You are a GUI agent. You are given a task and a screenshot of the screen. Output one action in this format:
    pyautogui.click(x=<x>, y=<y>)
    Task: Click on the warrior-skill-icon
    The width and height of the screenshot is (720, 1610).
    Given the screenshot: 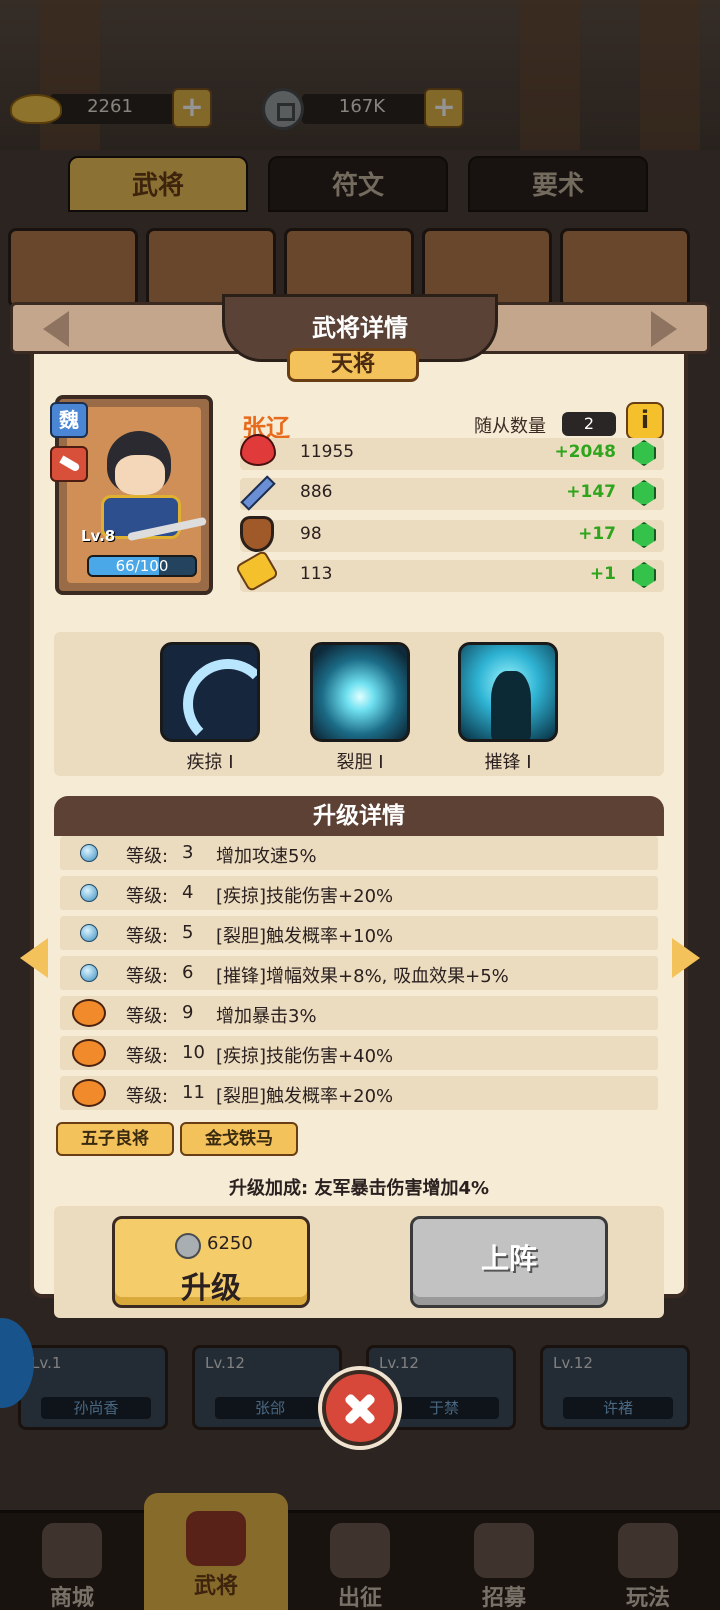 What is the action you would take?
    pyautogui.click(x=508, y=692)
    